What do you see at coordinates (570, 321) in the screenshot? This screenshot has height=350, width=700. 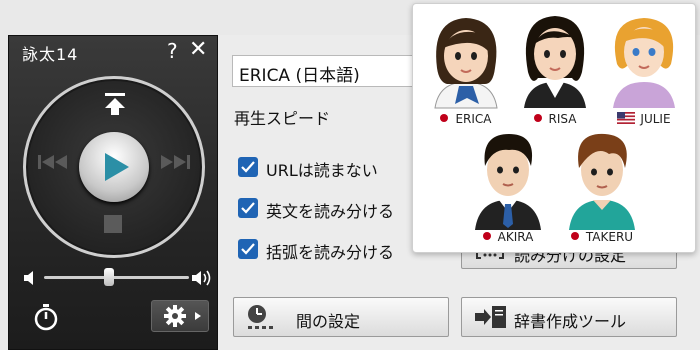 I see `dictionary-tool-label: 辞書作成ツール` at bounding box center [570, 321].